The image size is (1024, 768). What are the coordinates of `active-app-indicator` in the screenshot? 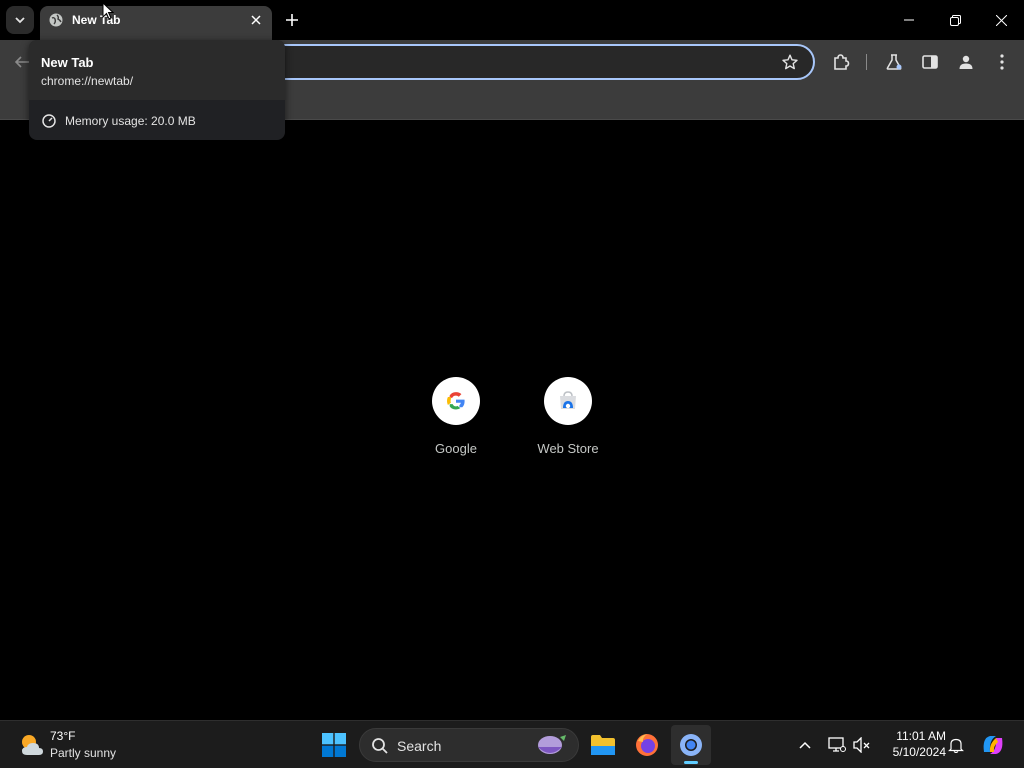 It's located at (691, 762).